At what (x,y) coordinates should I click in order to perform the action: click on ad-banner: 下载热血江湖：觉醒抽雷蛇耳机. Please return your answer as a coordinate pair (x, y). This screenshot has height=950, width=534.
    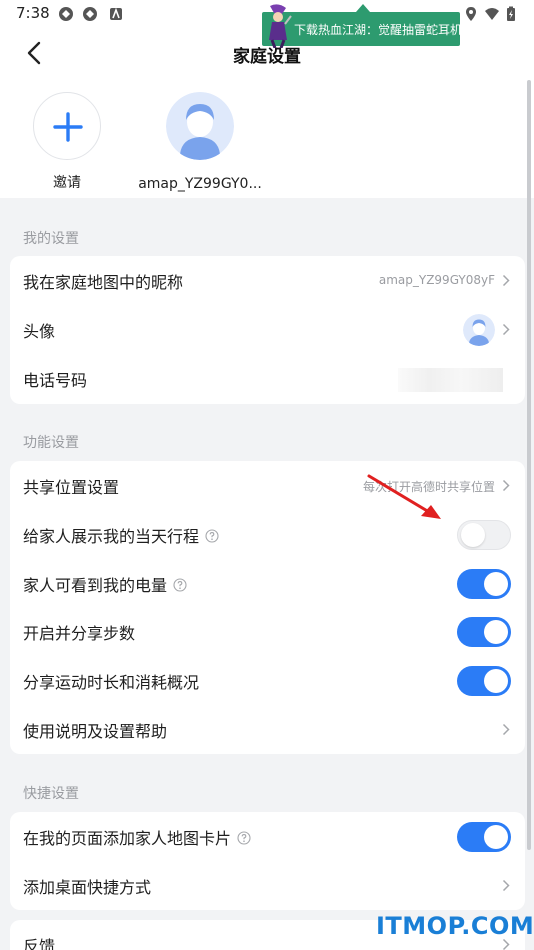
    Looking at the image, I should click on (362, 26).